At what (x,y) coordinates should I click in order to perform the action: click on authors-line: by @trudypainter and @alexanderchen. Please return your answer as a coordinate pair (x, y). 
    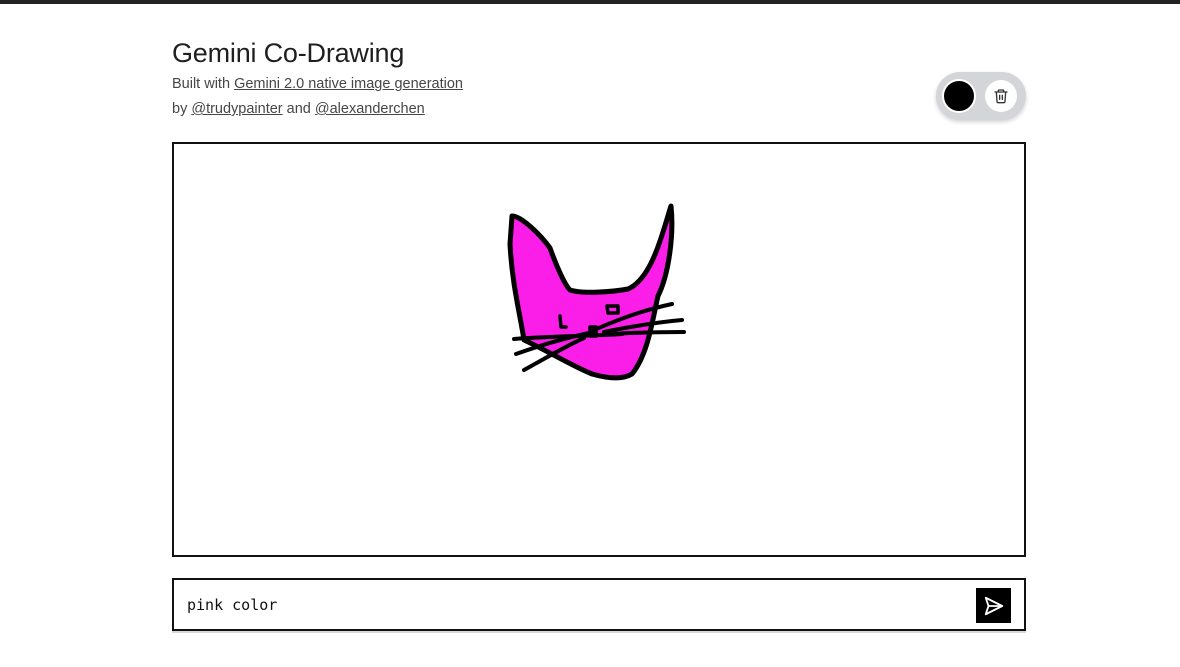
    Looking at the image, I should click on (298, 109).